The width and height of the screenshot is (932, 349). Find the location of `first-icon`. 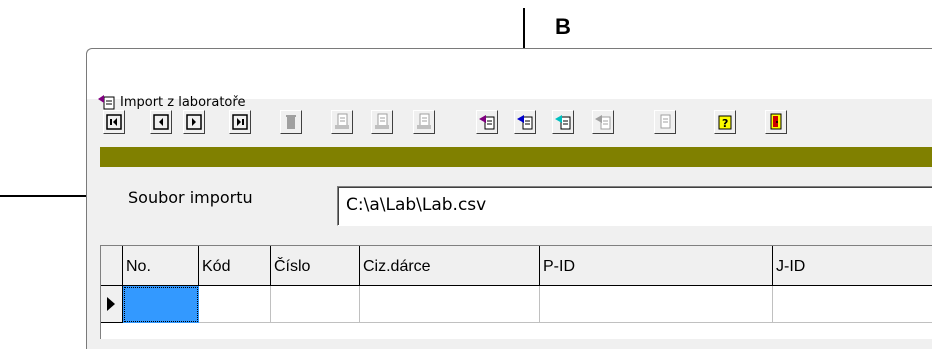

first-icon is located at coordinates (114, 122).